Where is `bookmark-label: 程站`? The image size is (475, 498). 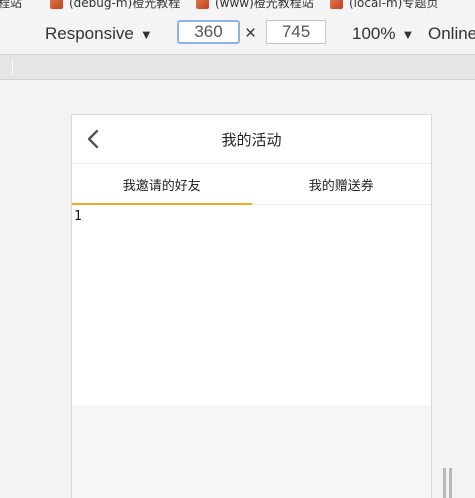
bookmark-label: 程站 is located at coordinates (11, 5).